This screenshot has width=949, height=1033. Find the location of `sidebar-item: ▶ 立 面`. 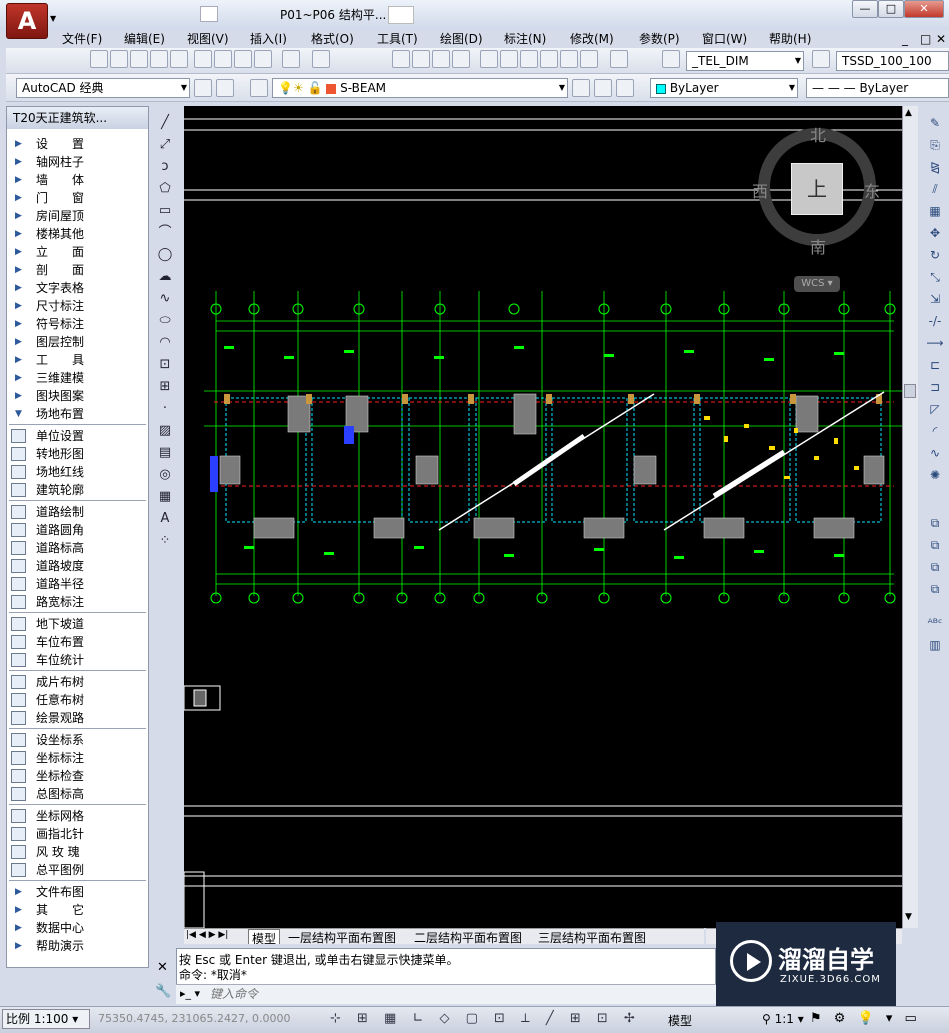

sidebar-item: ▶ 立 面 is located at coordinates (77, 252).